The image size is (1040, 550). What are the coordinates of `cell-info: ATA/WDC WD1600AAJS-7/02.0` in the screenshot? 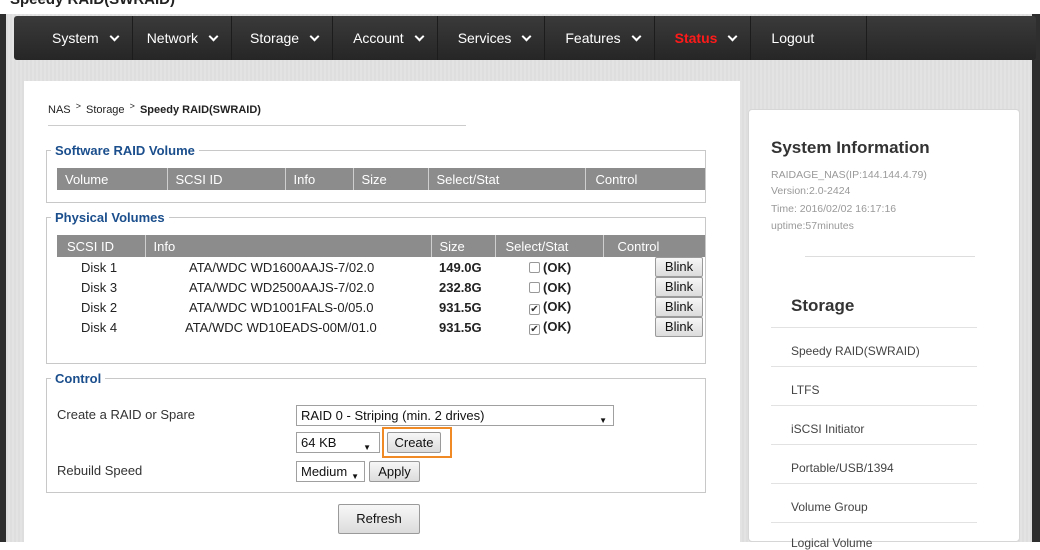 It's located at (282, 267).